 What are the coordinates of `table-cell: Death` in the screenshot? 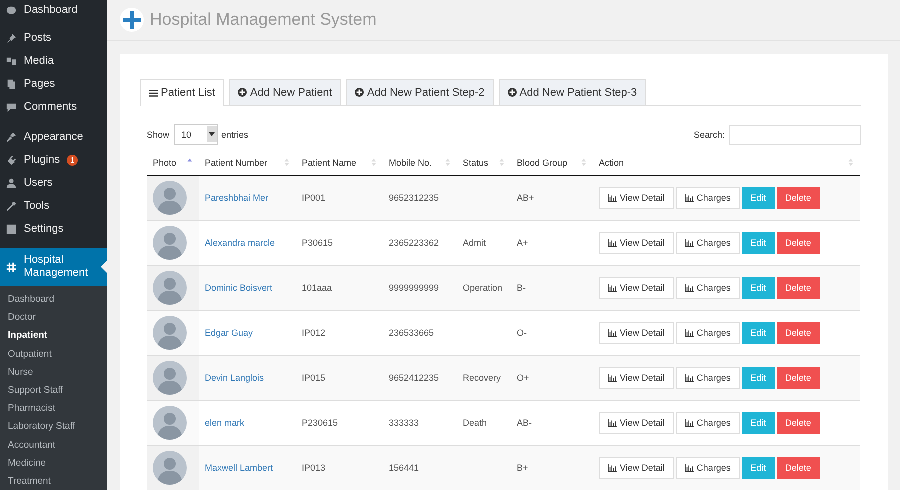 It's located at (475, 423).